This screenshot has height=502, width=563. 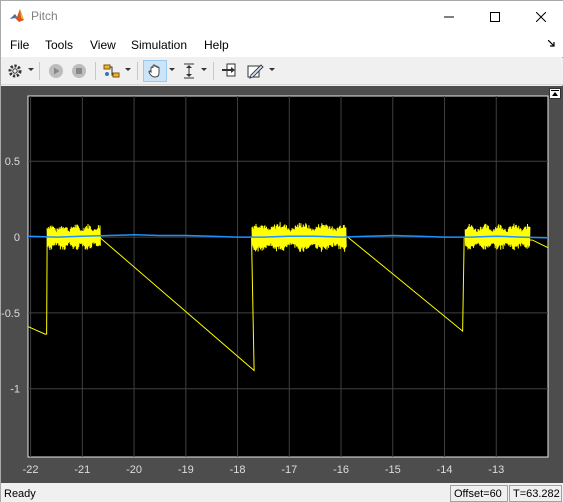 I want to click on style-button, so click(x=255, y=71).